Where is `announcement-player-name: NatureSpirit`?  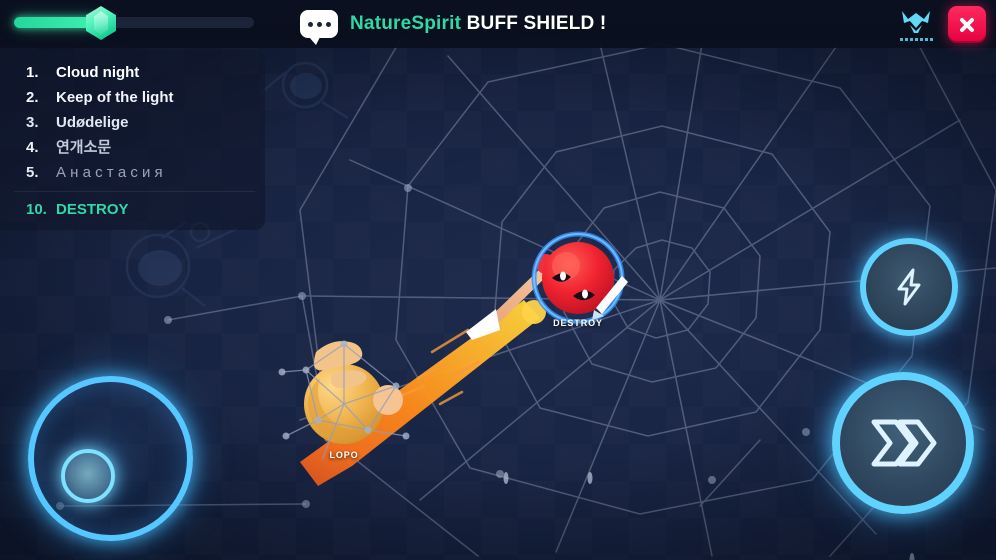
announcement-player-name: NatureSpirit is located at coordinates (406, 23).